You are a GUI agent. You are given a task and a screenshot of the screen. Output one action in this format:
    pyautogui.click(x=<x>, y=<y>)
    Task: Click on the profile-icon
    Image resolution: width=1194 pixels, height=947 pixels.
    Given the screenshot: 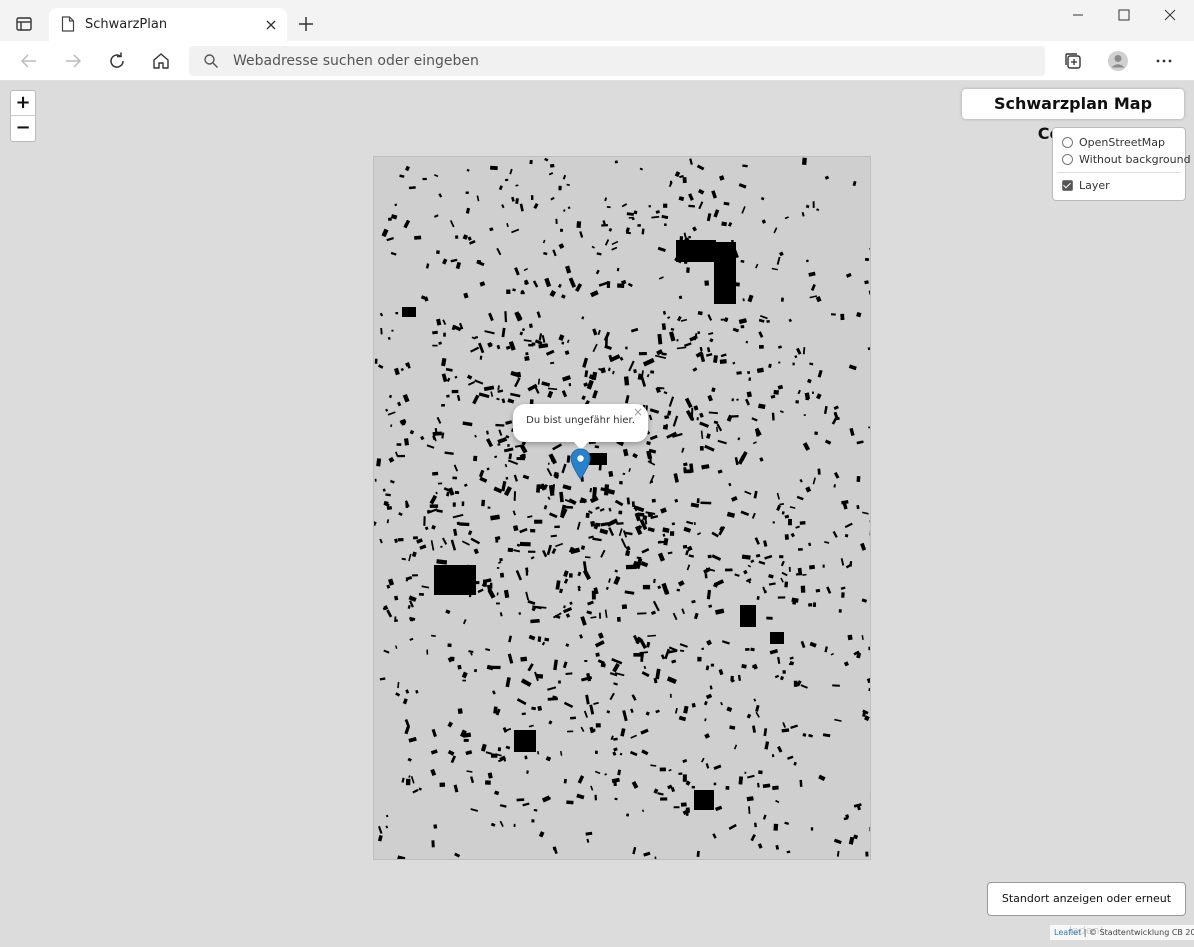 What is the action you would take?
    pyautogui.click(x=1118, y=61)
    